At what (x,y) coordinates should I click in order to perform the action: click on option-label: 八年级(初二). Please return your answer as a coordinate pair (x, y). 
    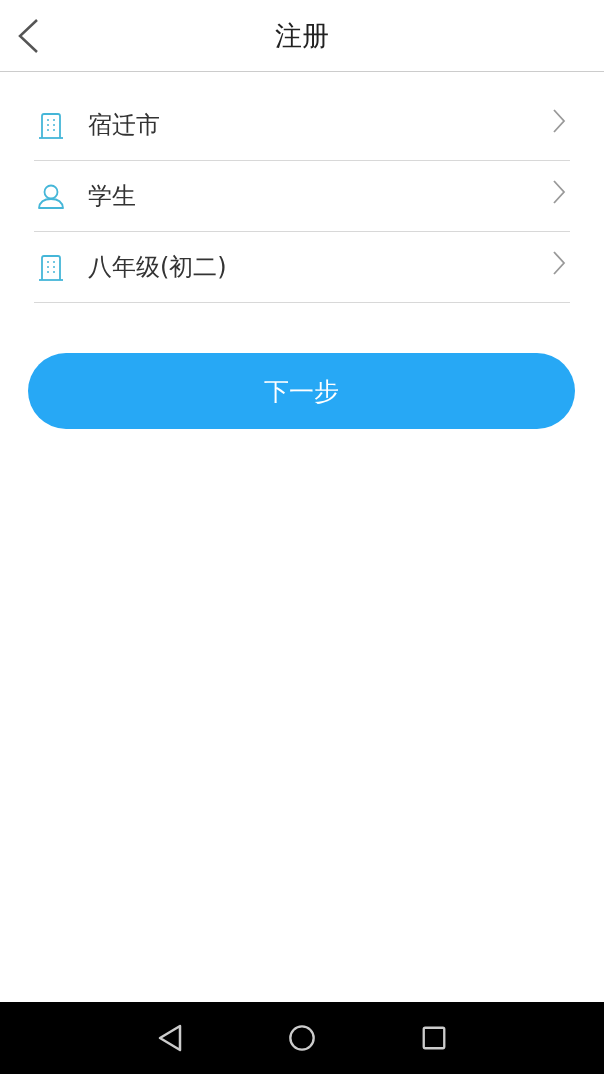
    Looking at the image, I should click on (158, 267).